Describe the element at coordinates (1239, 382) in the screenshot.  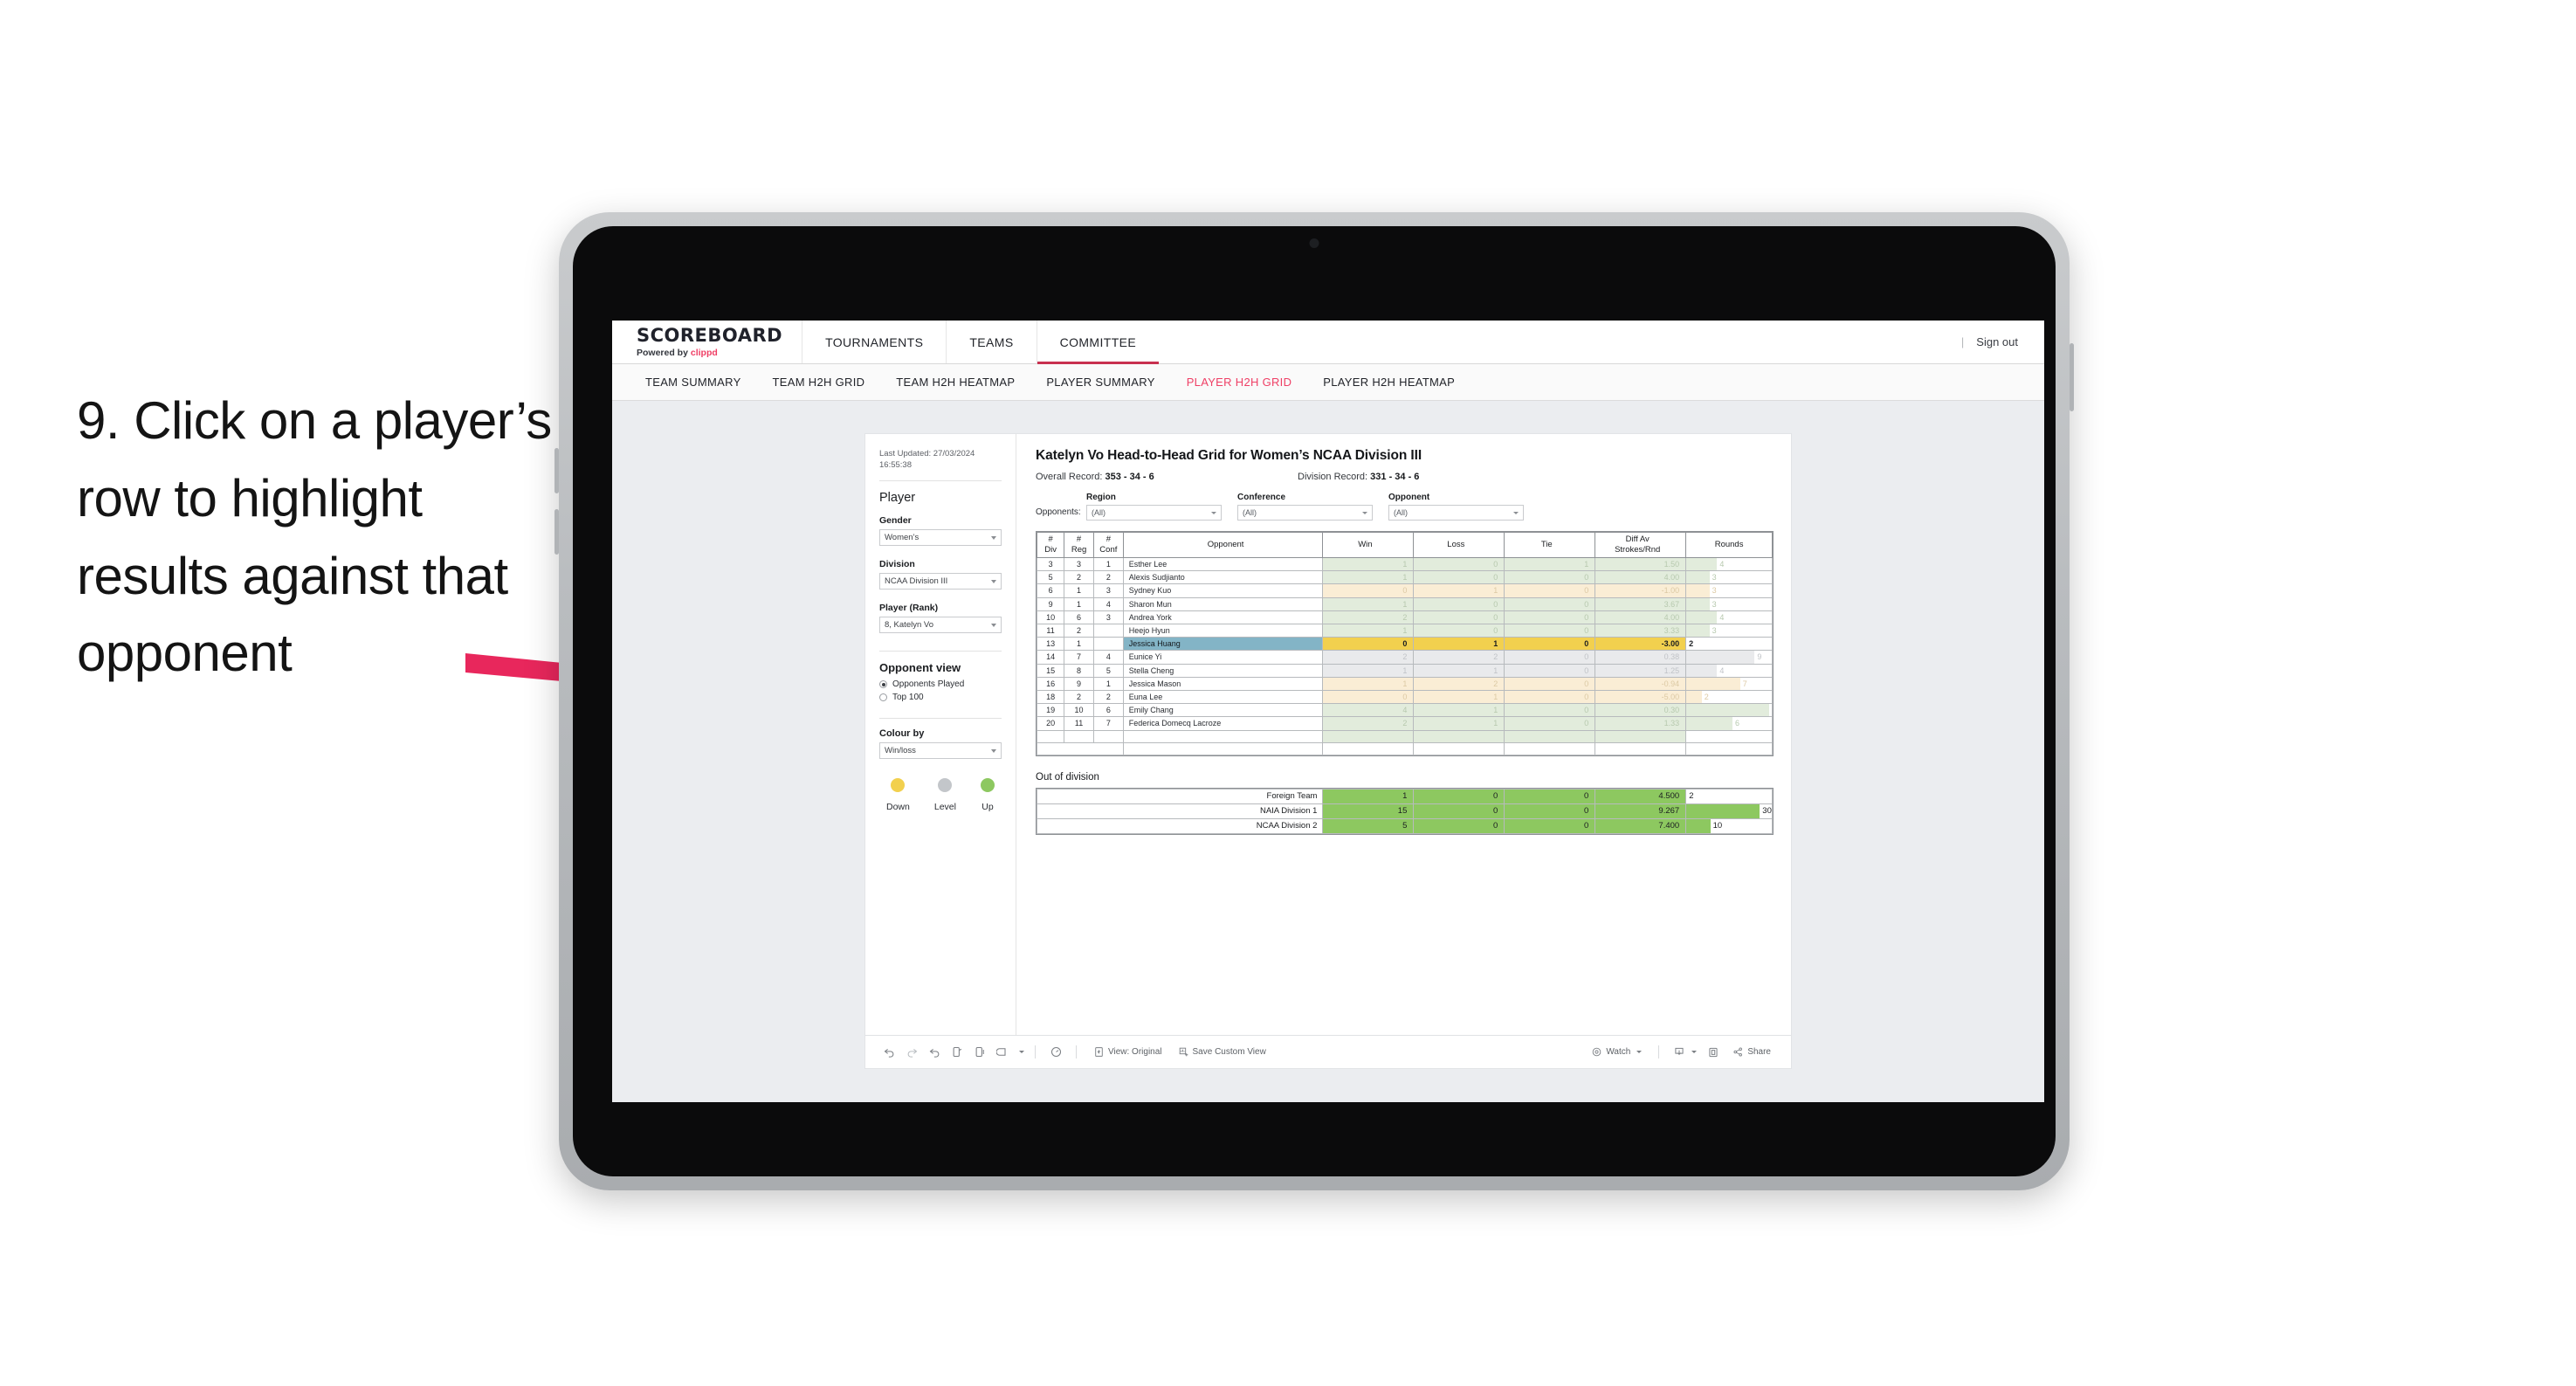
I see `subtab-player-h2h-grid: PLAYER H2H GRID` at that location.